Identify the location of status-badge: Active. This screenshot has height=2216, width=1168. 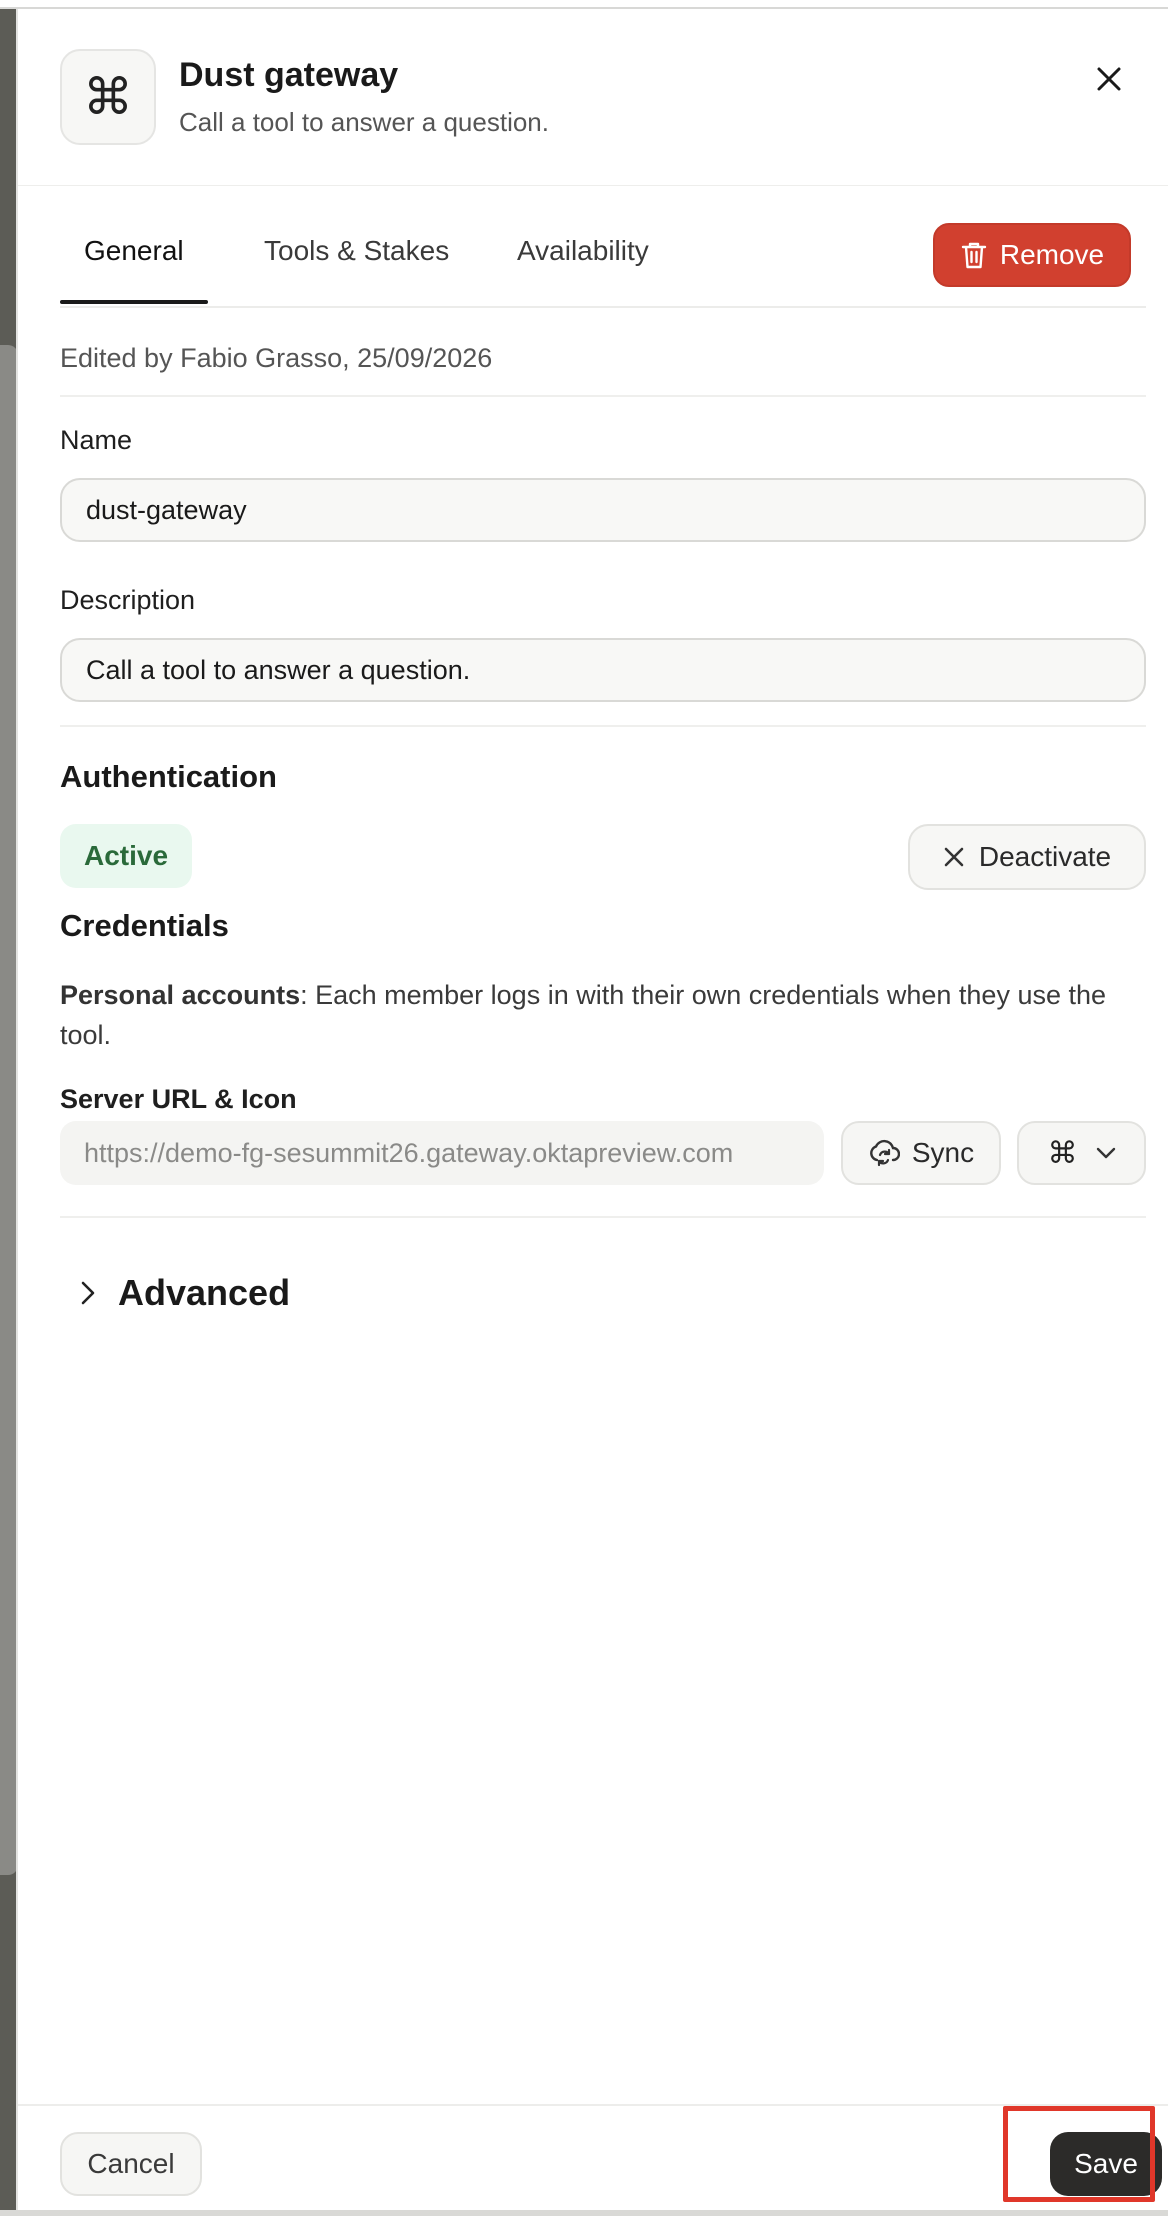
(126, 856).